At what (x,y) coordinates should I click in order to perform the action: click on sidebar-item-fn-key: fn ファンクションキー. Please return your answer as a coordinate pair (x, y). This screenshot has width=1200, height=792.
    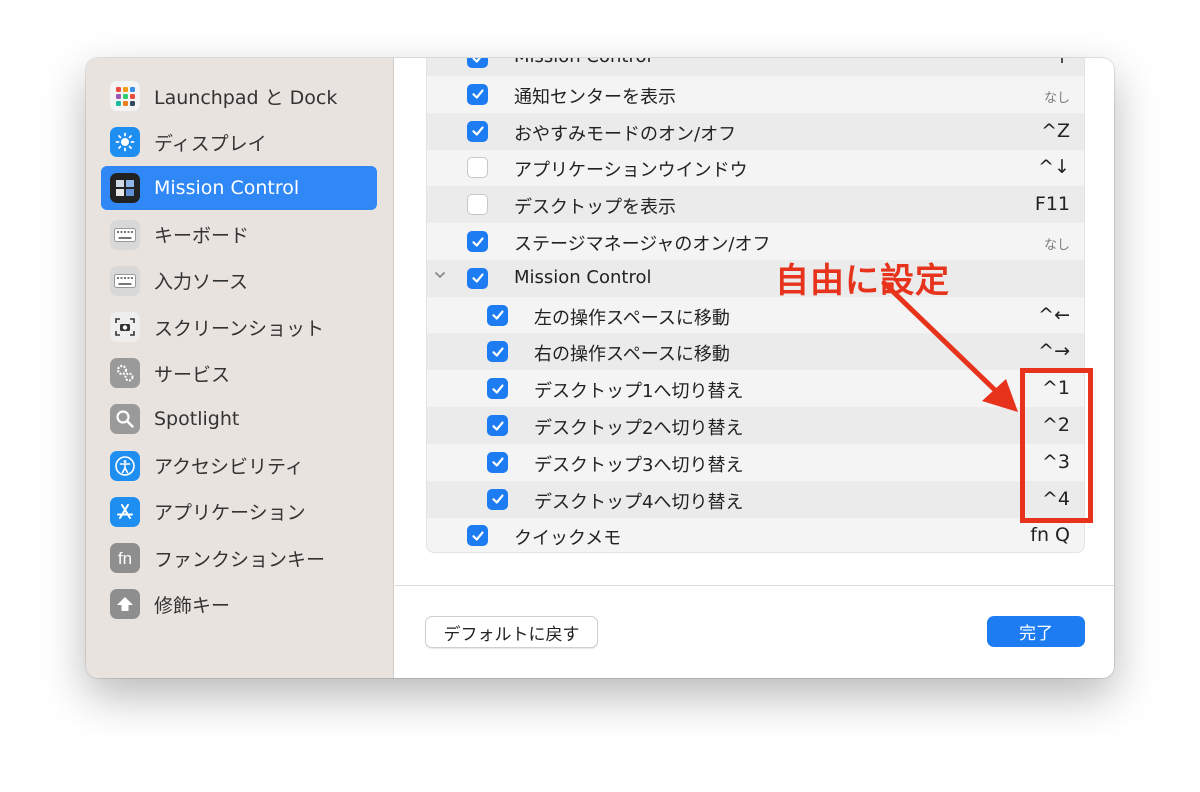
    Looking at the image, I should click on (239, 558).